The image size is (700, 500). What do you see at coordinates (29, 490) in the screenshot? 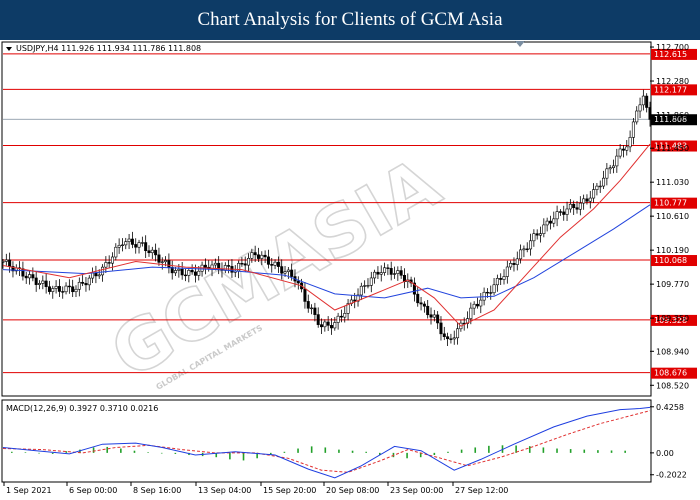
I see `x-tick-label: 1 Sep 2021` at bounding box center [29, 490].